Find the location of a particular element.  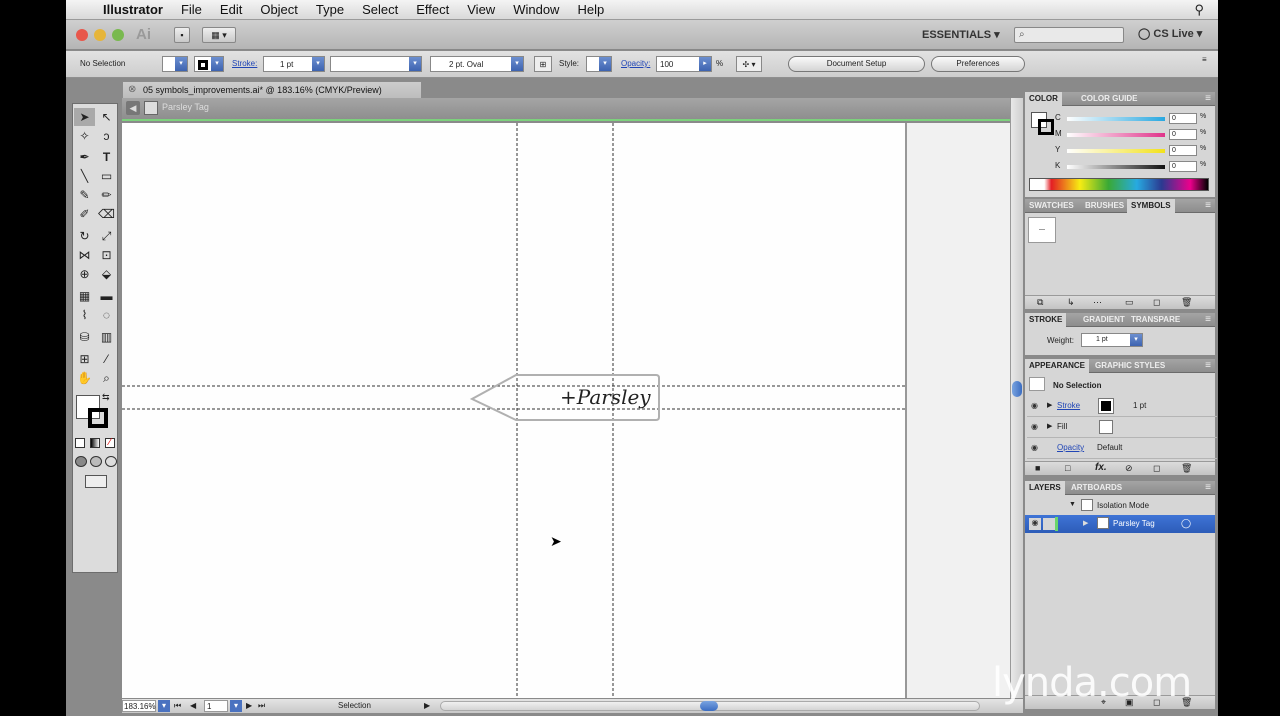

yellow-value: 0 is located at coordinates (1183, 150).